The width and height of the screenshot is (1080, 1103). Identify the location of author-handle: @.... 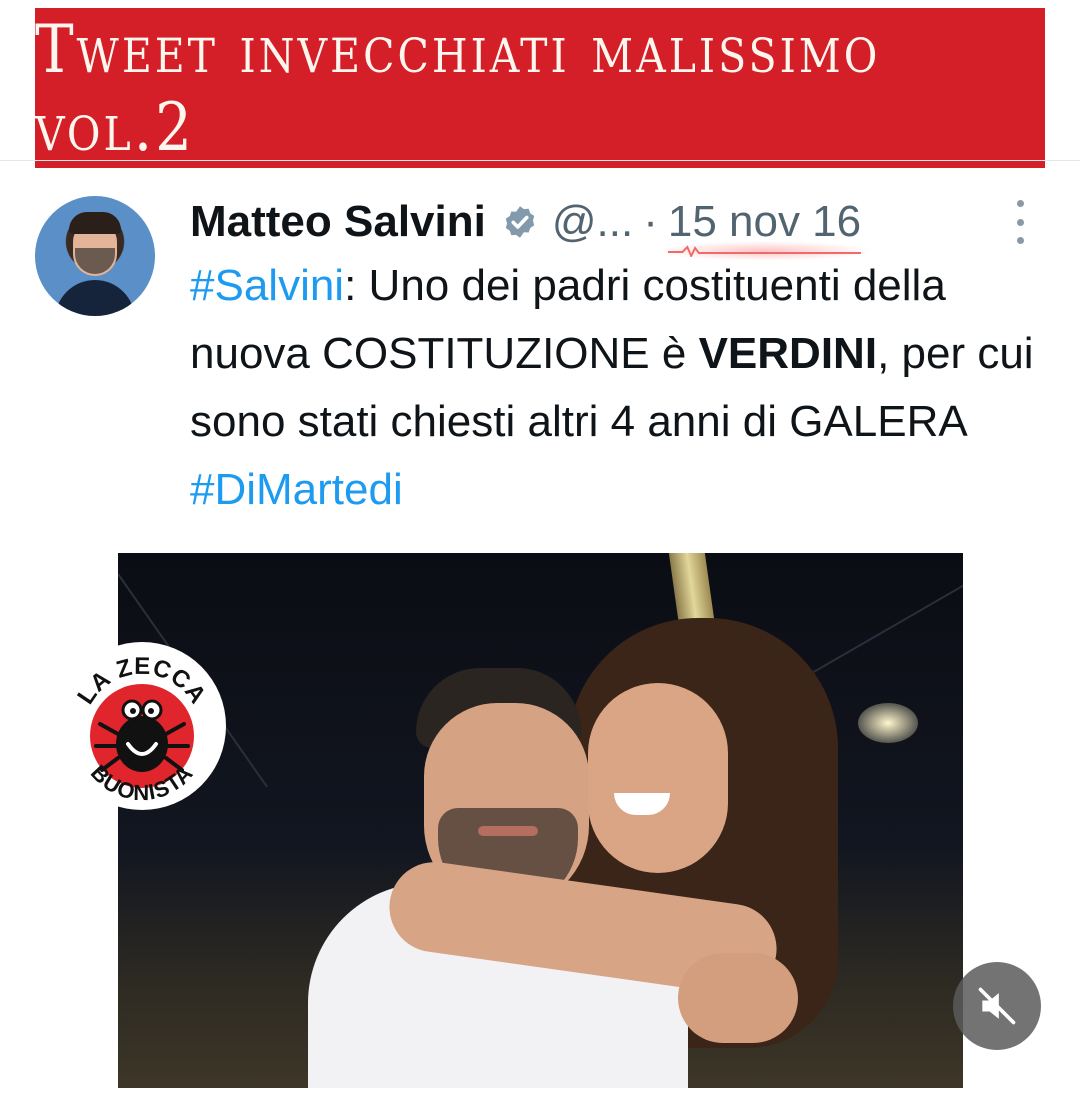
(592, 222).